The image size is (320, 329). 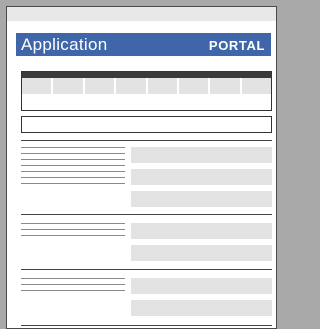 I want to click on text-field, so click(x=146, y=124).